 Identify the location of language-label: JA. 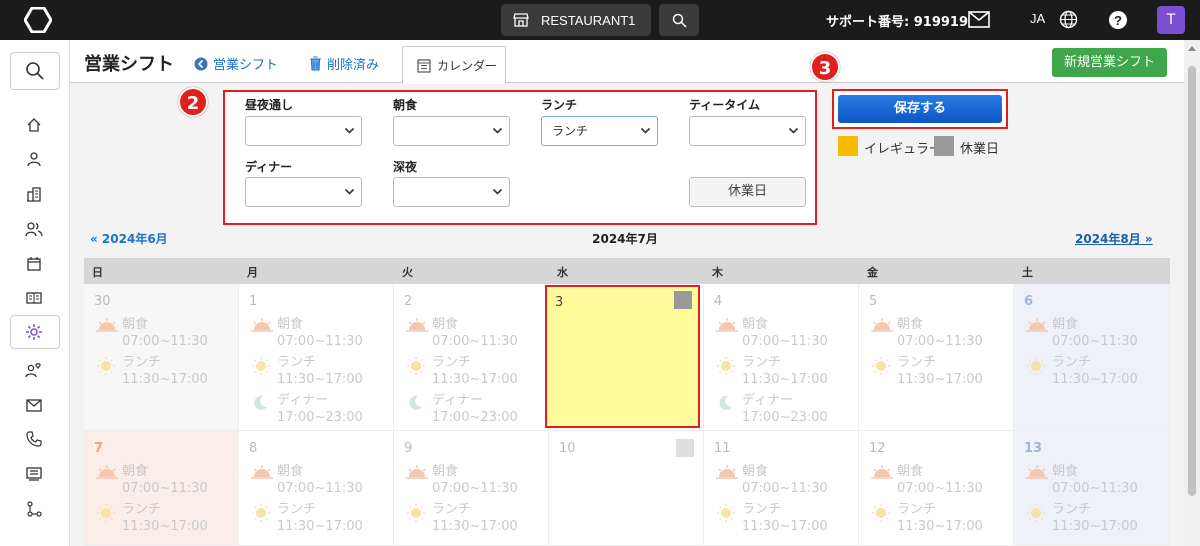
(1037, 18).